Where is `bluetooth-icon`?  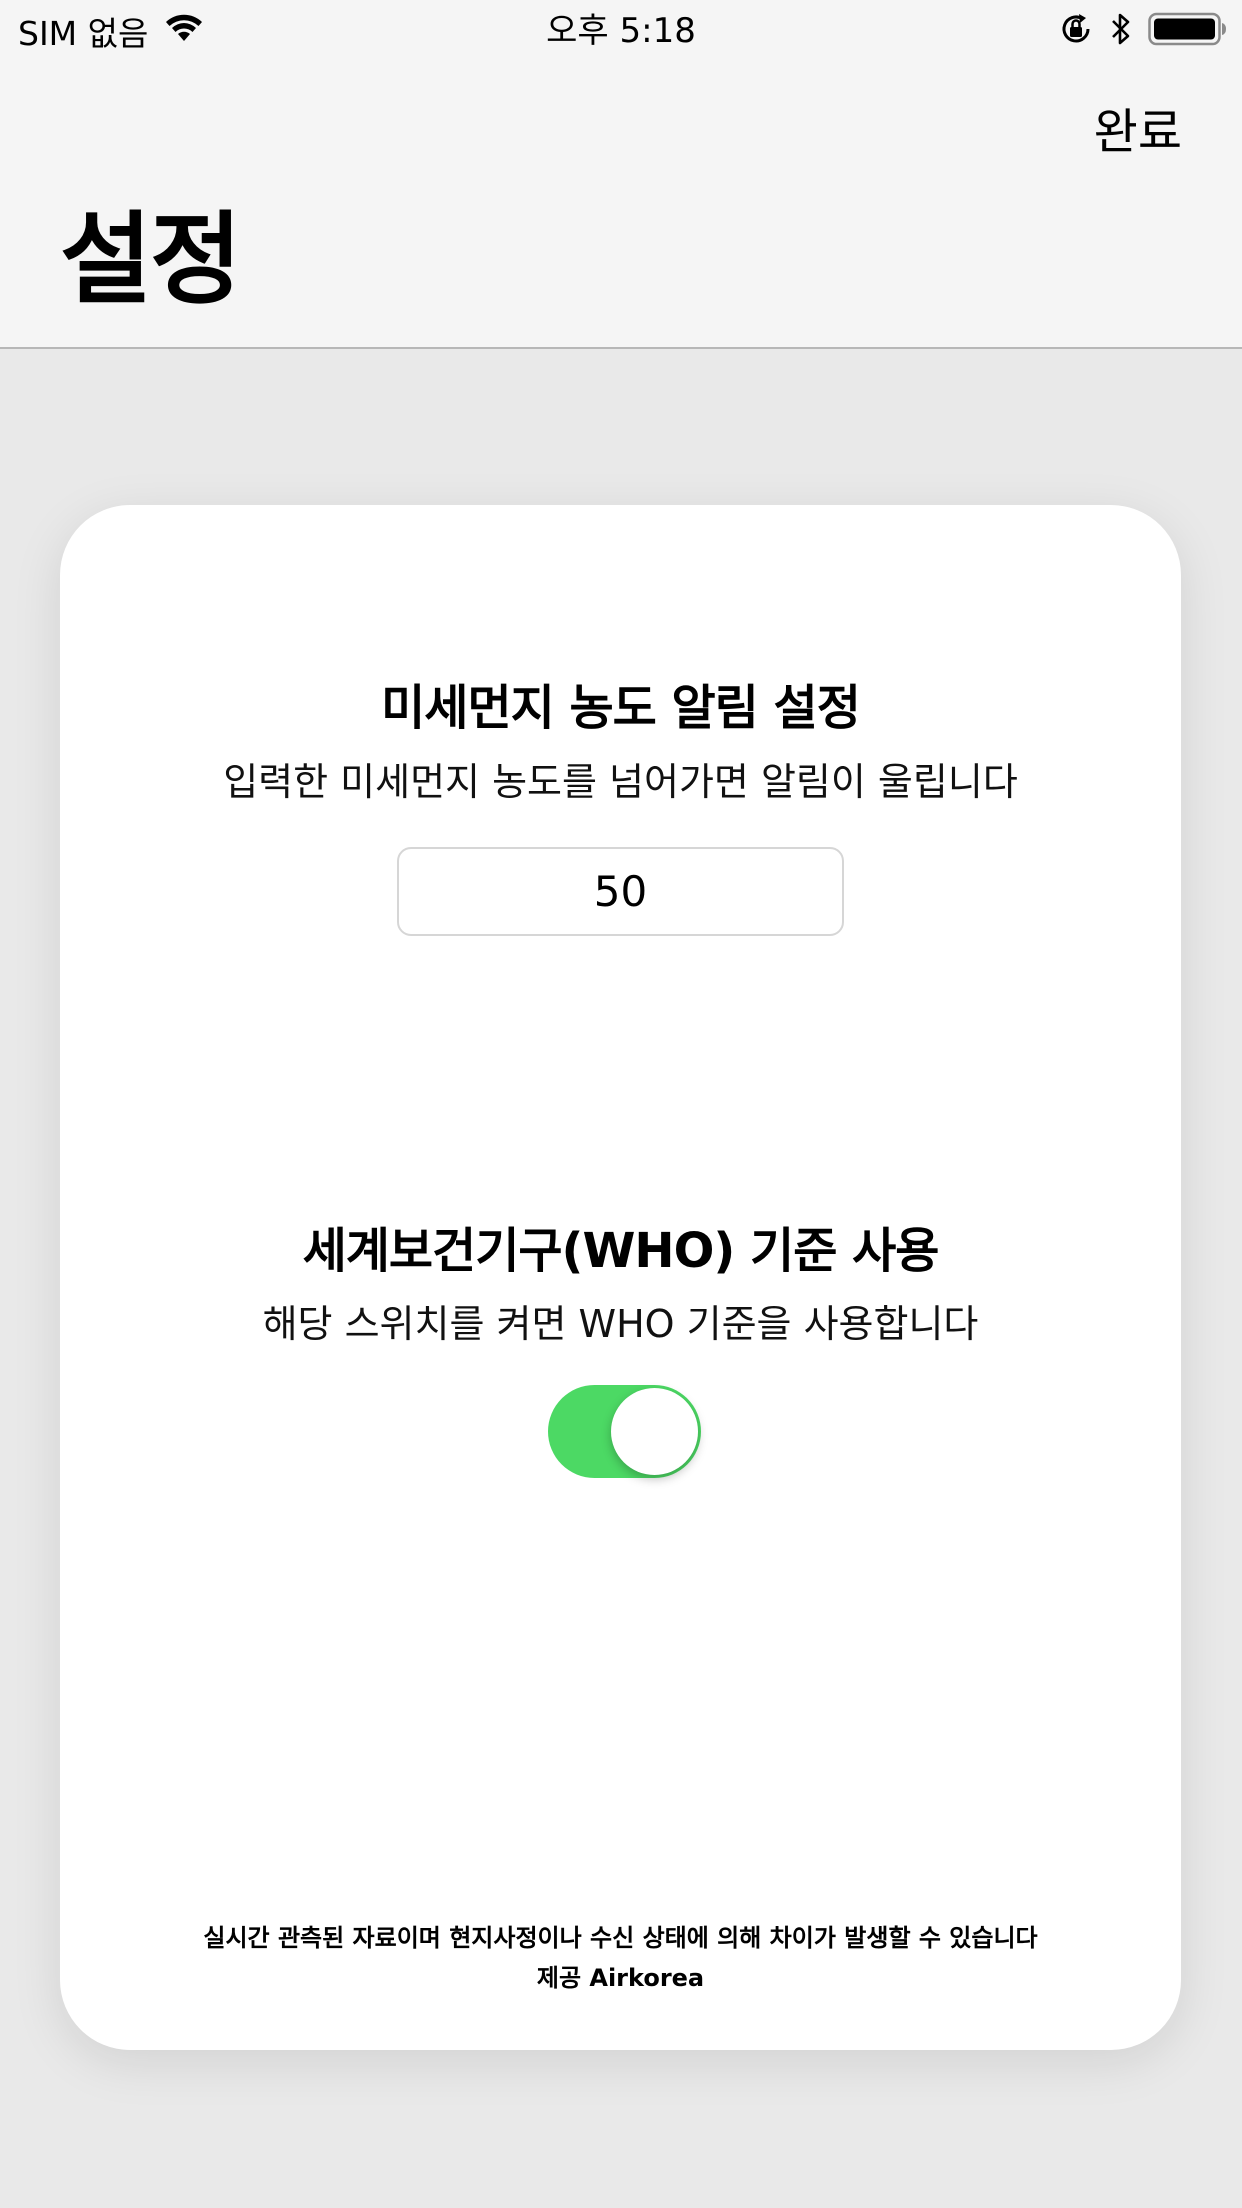 bluetooth-icon is located at coordinates (1121, 31).